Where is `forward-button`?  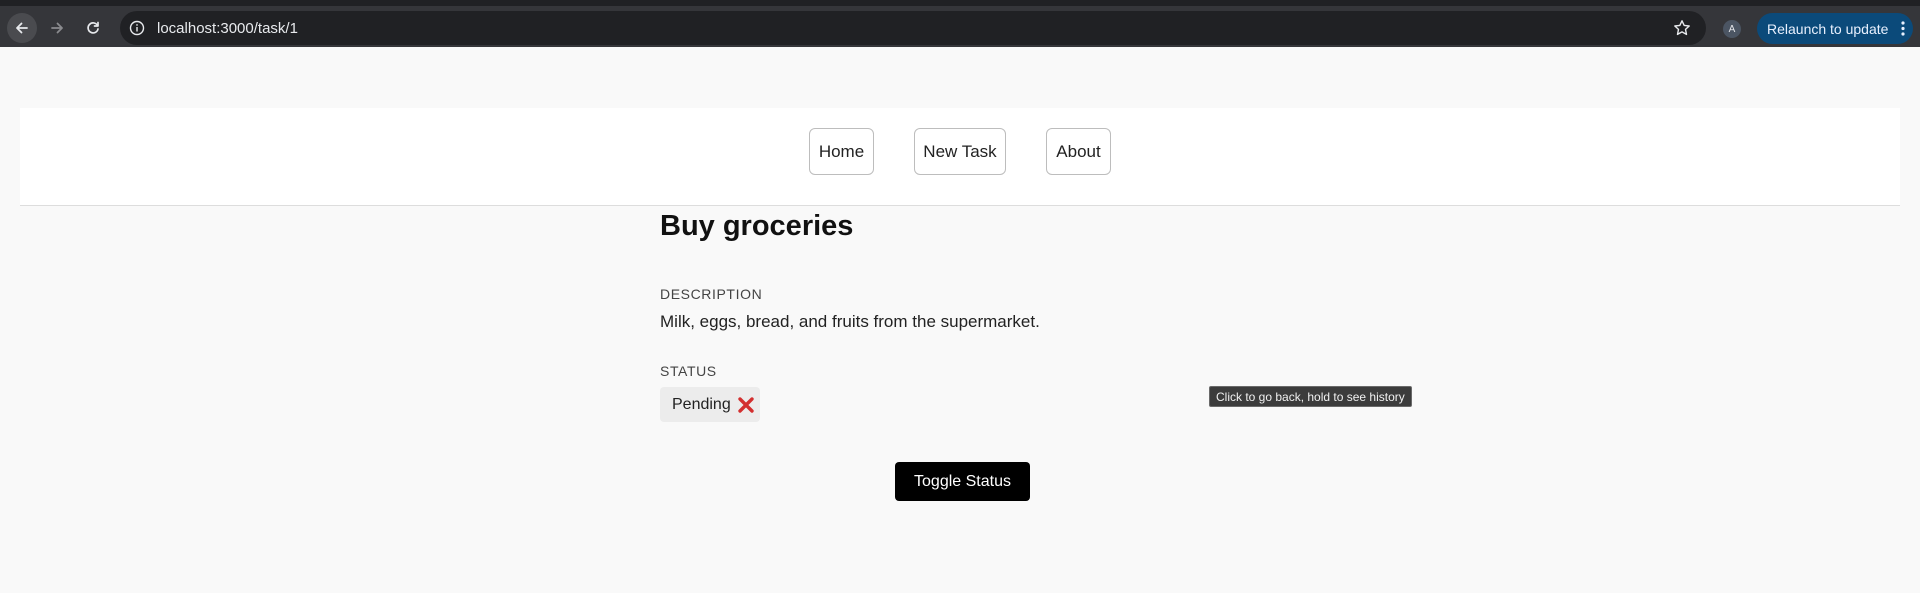
forward-button is located at coordinates (57, 28).